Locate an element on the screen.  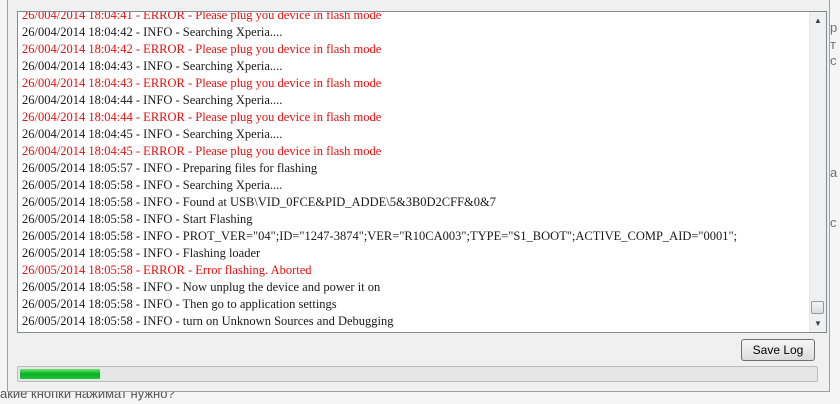
vertical-scrollbar: ▲ ▼ is located at coordinates (817, 172).